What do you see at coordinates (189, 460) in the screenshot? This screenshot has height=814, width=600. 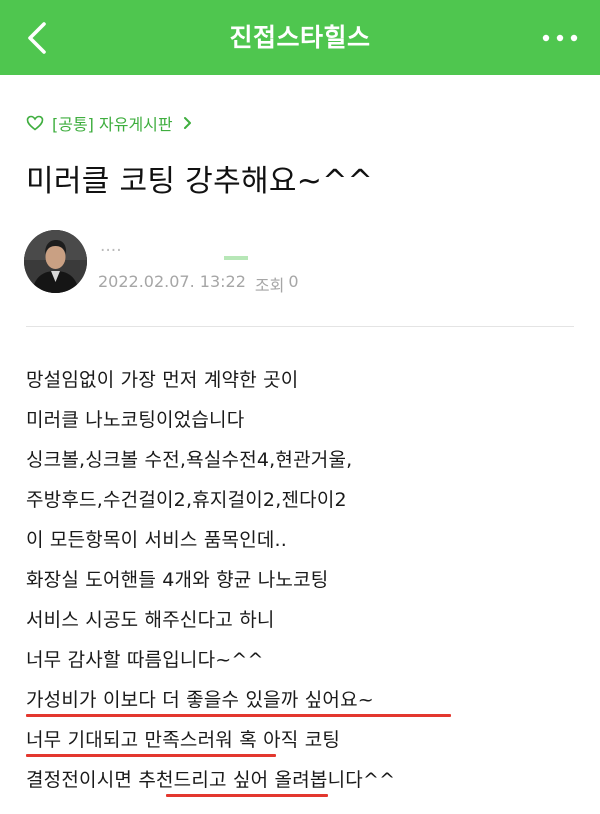 I see `body-line: 싱크볼,싱크볼 수전,욕실수전4,현관거울,` at bounding box center [189, 460].